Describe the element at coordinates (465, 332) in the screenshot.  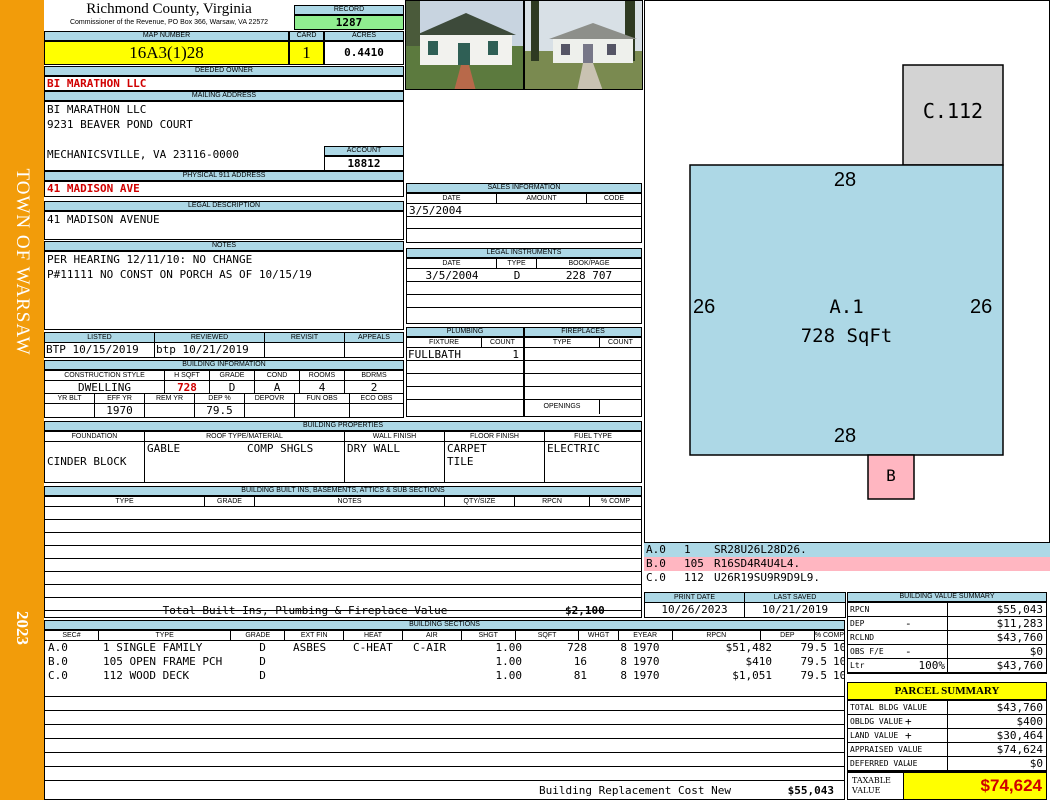
I see `plumbing-title: PLUMBING` at that location.